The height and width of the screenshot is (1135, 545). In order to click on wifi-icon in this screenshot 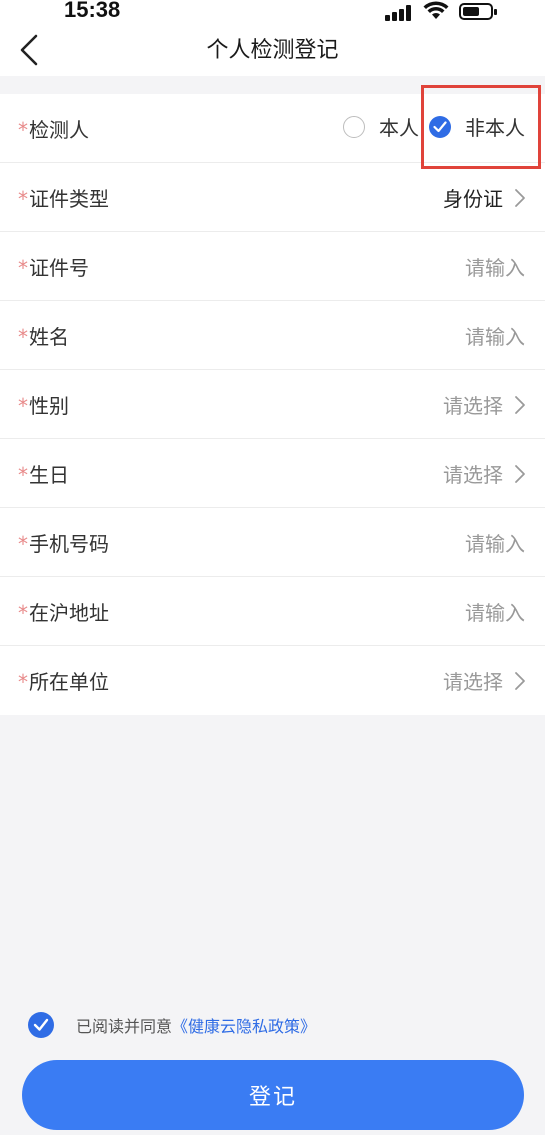, I will do `click(436, 10)`.